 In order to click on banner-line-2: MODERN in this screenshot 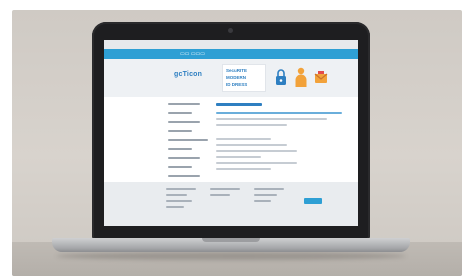, I will do `click(236, 77)`.